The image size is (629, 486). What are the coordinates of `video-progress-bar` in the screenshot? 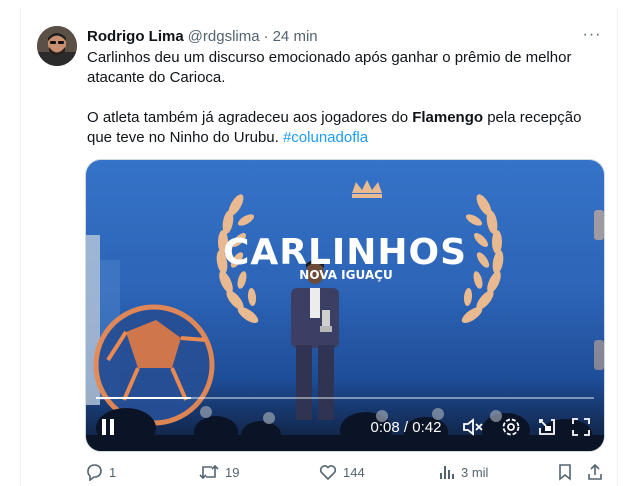 It's located at (345, 398).